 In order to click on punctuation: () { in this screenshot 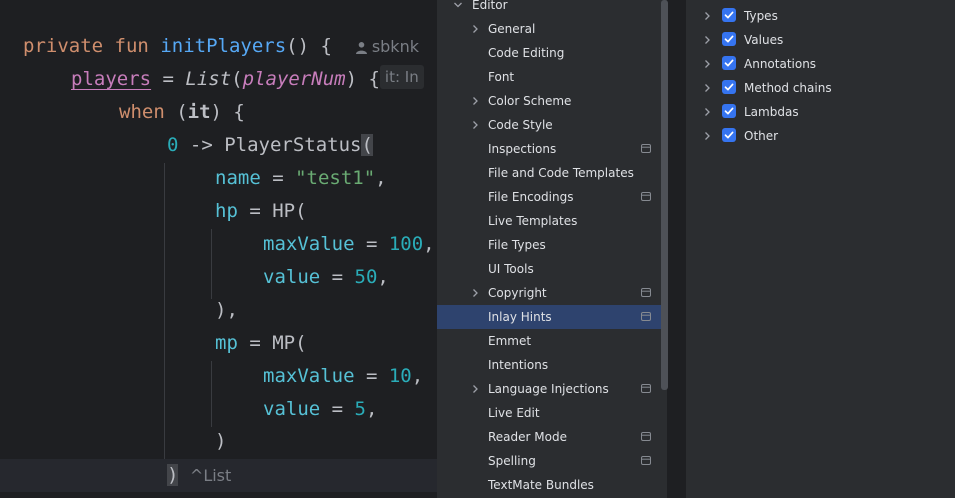, I will do `click(309, 46)`.